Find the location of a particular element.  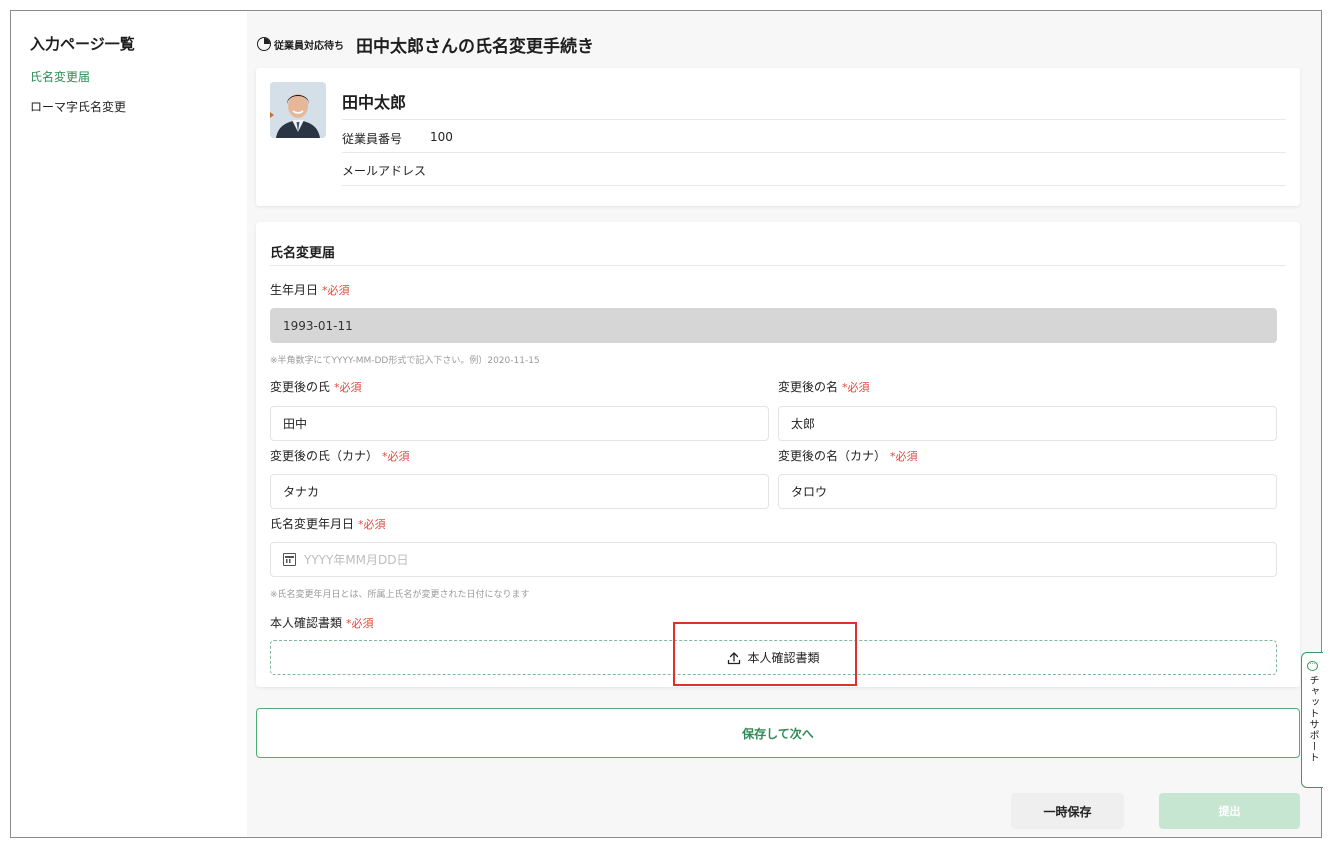

last-name-value: 田中 is located at coordinates (295, 424).